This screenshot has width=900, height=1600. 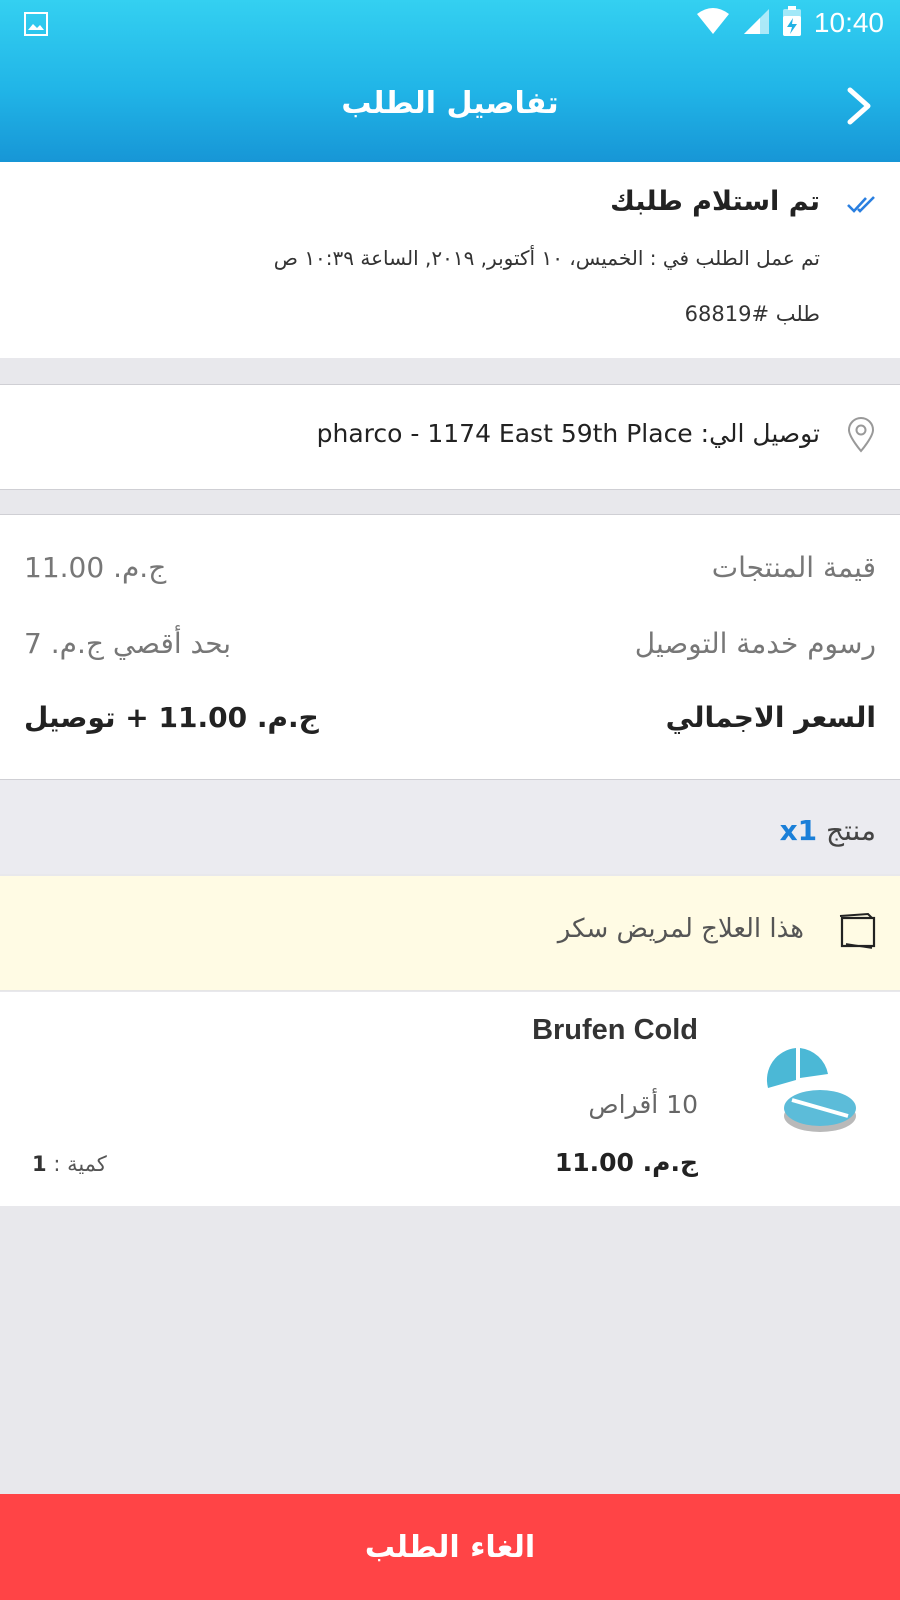 What do you see at coordinates (713, 23) in the screenshot?
I see `wifi-icon` at bounding box center [713, 23].